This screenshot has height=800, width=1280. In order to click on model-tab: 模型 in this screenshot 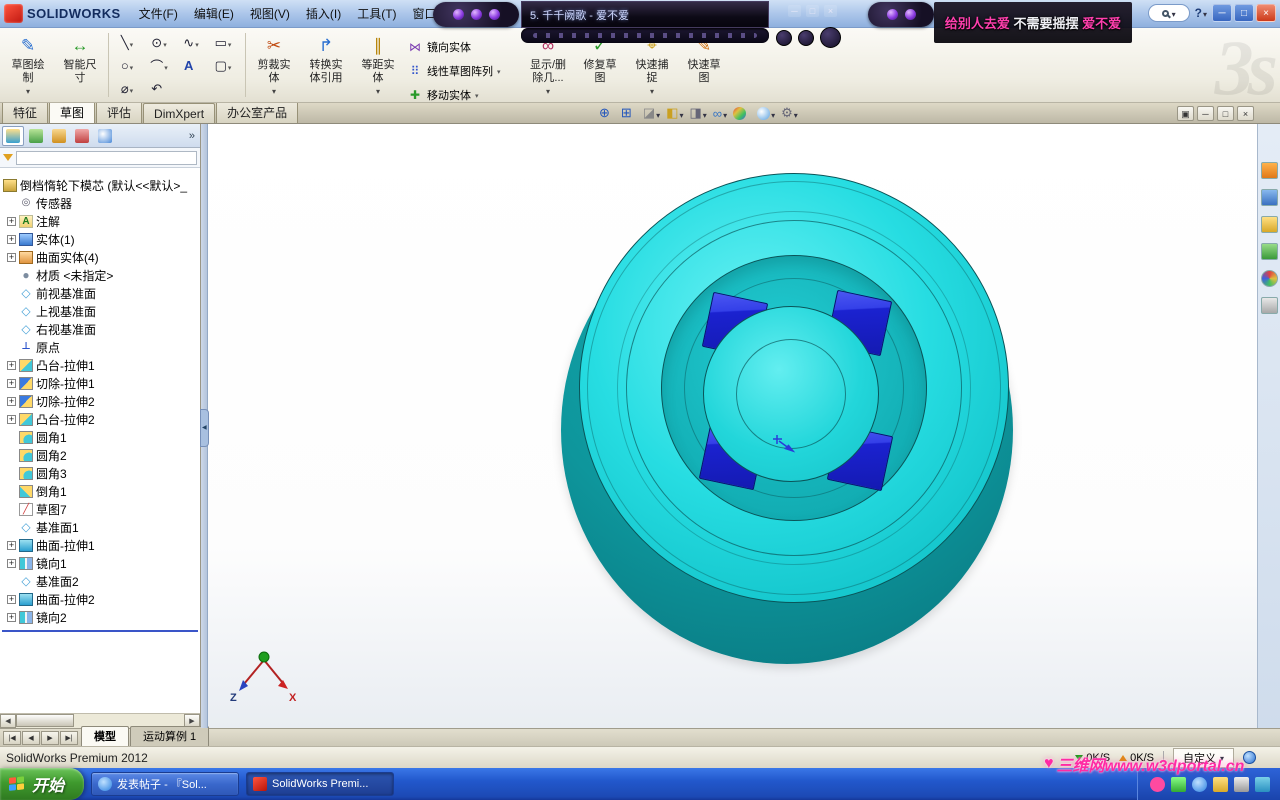, I will do `click(105, 736)`.